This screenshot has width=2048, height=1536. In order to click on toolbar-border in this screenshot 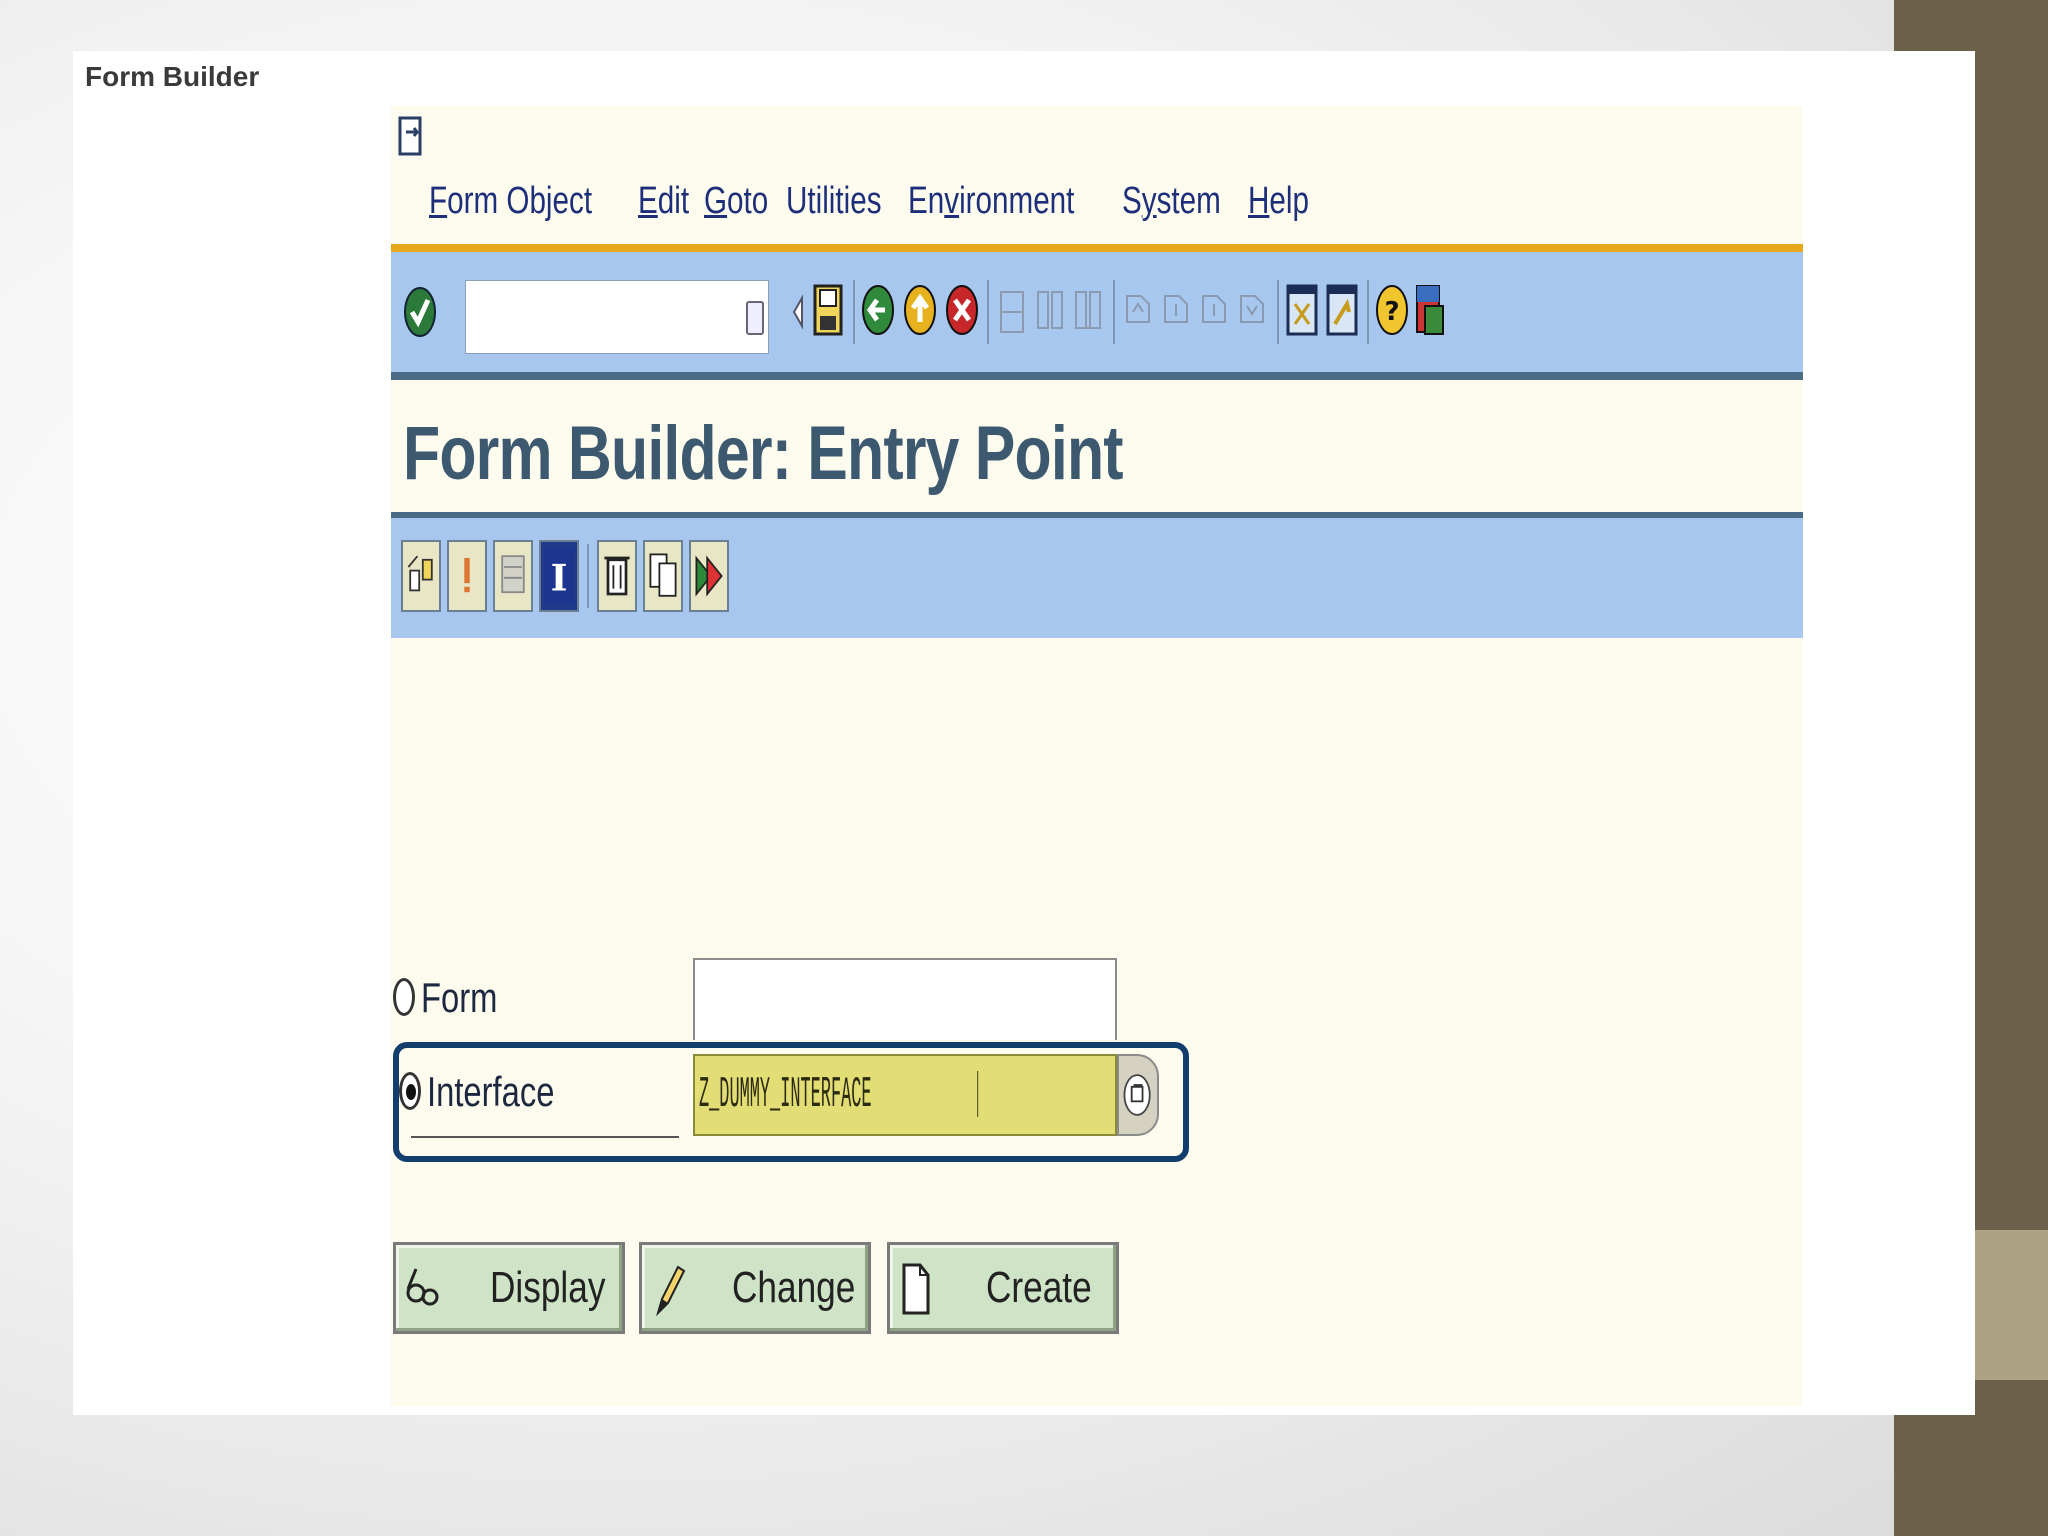, I will do `click(1097, 376)`.